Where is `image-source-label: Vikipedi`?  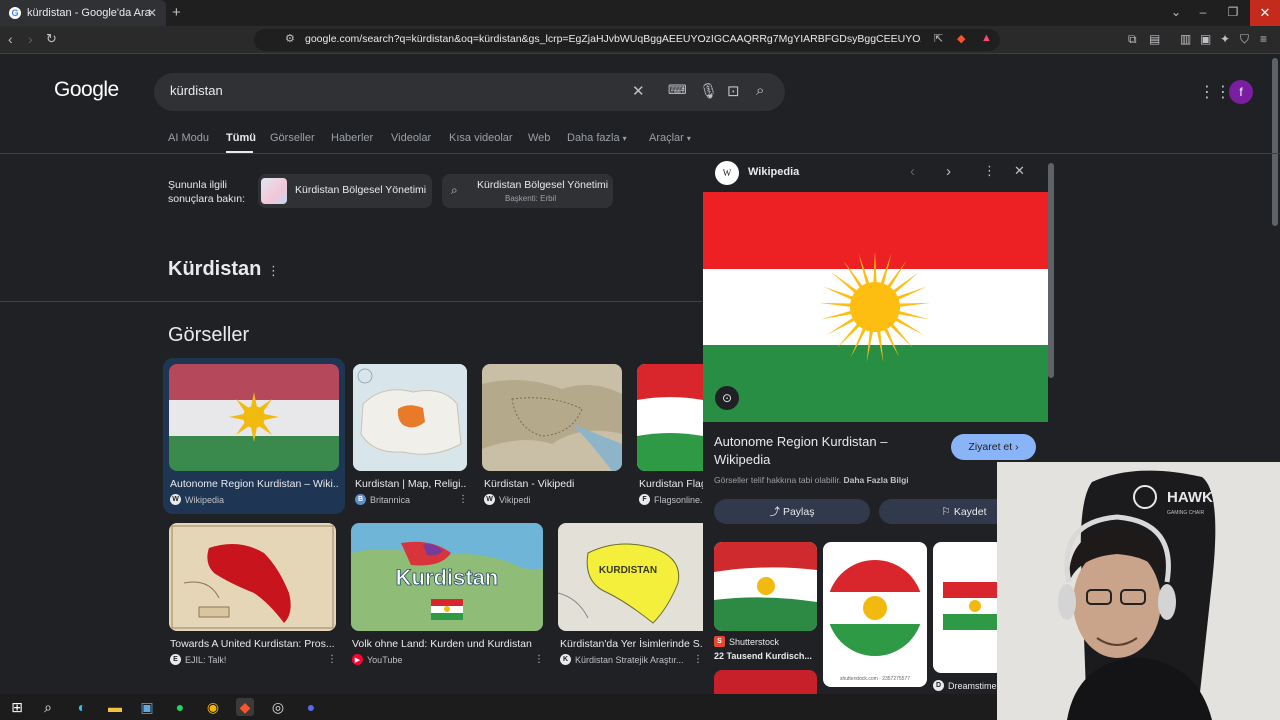
image-source-label: Vikipedi is located at coordinates (515, 499).